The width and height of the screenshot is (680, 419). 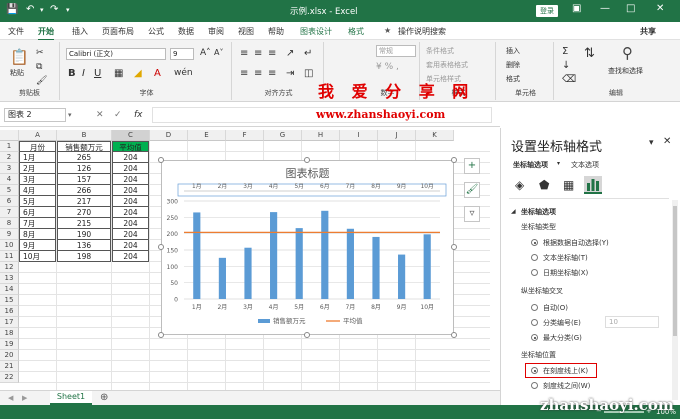 What do you see at coordinates (534, 257) in the screenshot?
I see `radio-text-axis` at bounding box center [534, 257].